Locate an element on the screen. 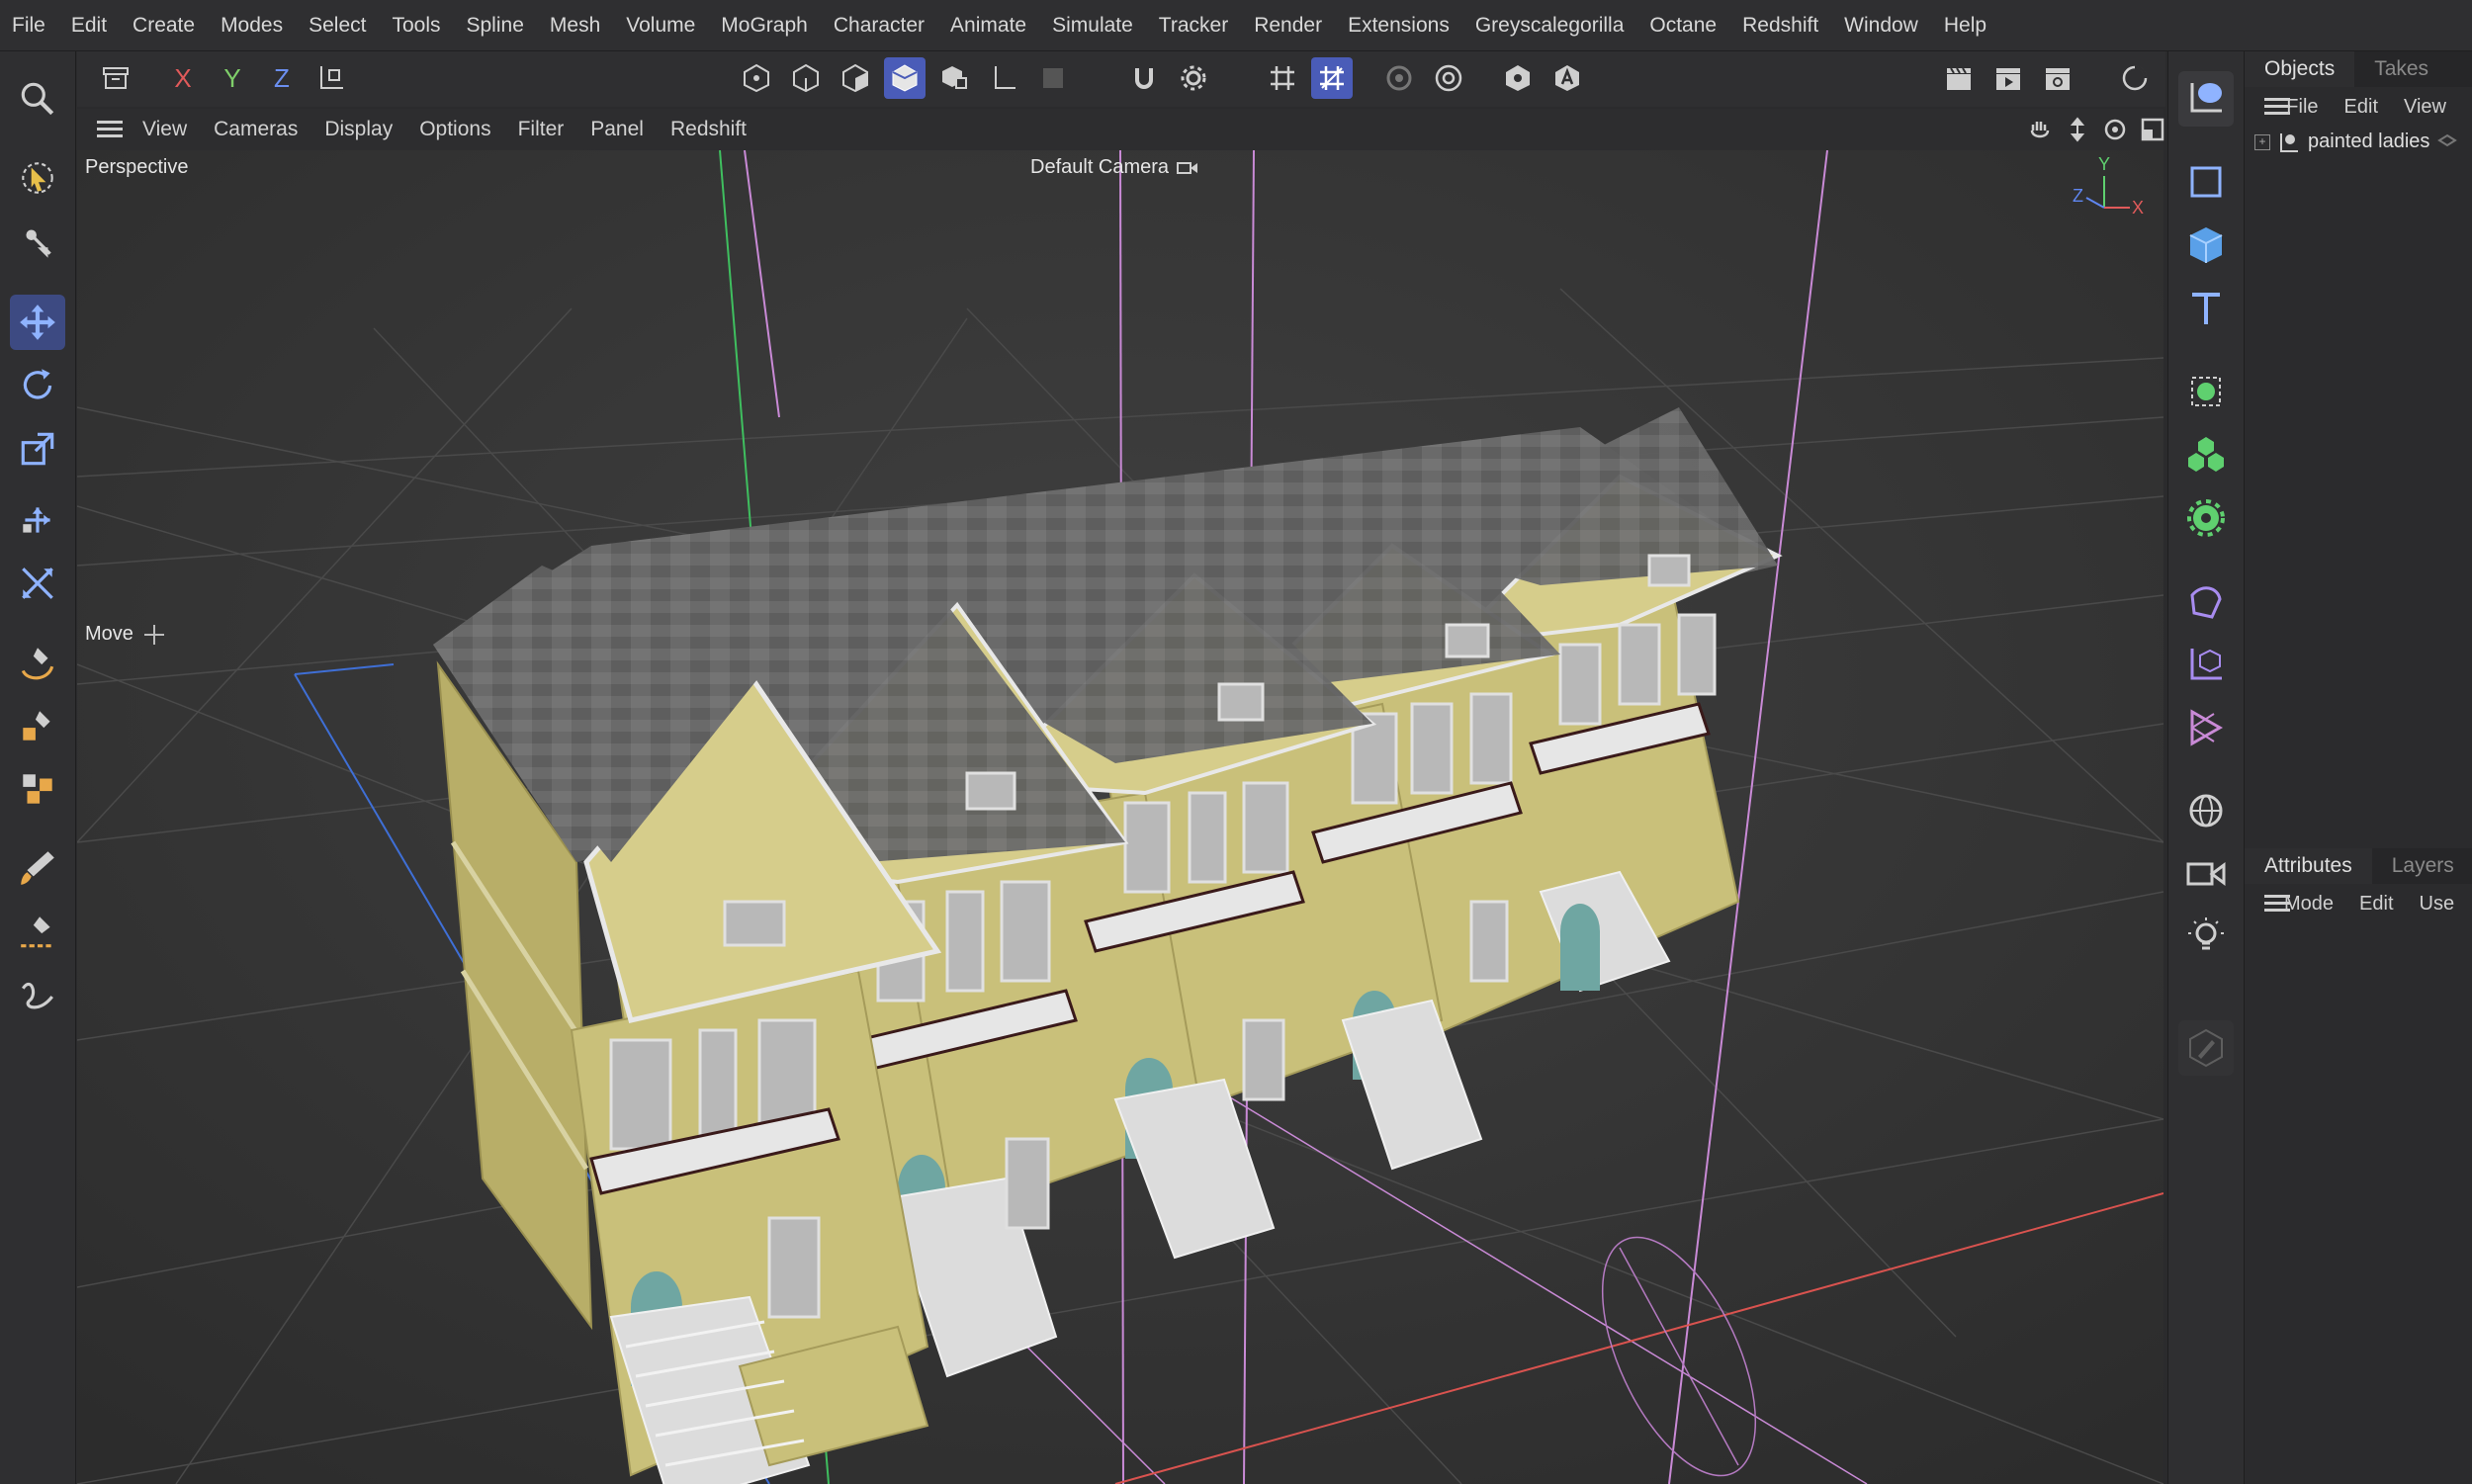 The width and height of the screenshot is (2472, 1484). menu-extensions: Extensions is located at coordinates (1399, 26).